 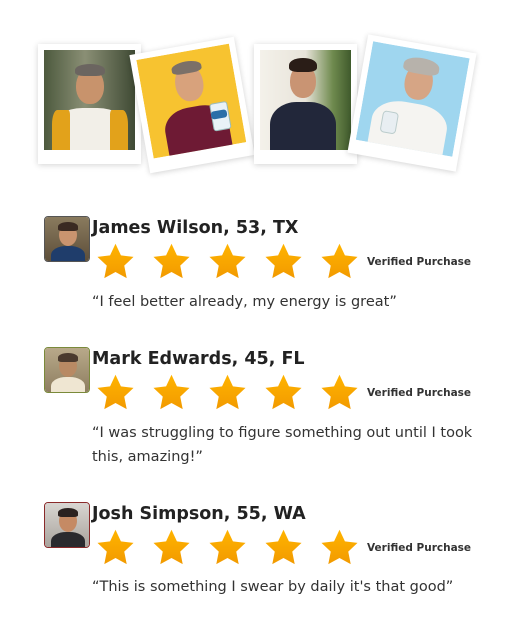 What do you see at coordinates (89, 104) in the screenshot?
I see `photo-man-yellow-scarf` at bounding box center [89, 104].